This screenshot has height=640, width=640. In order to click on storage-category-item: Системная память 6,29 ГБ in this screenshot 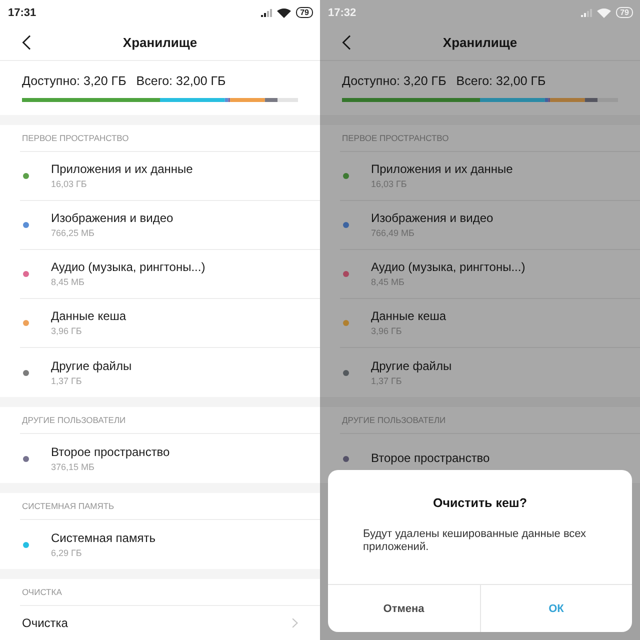, I will do `click(170, 544)`.